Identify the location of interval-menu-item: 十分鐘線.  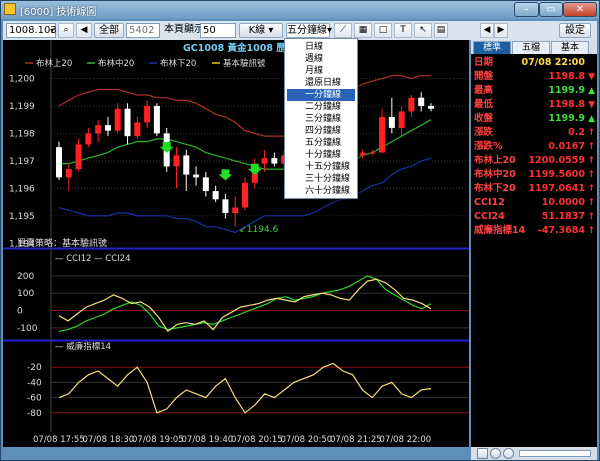
(321, 155).